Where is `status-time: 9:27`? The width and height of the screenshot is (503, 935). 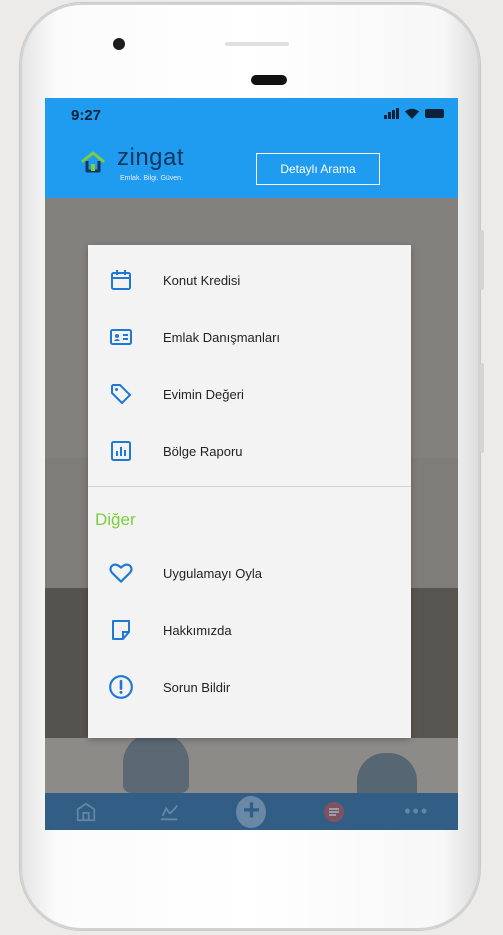 status-time: 9:27 is located at coordinates (86, 115).